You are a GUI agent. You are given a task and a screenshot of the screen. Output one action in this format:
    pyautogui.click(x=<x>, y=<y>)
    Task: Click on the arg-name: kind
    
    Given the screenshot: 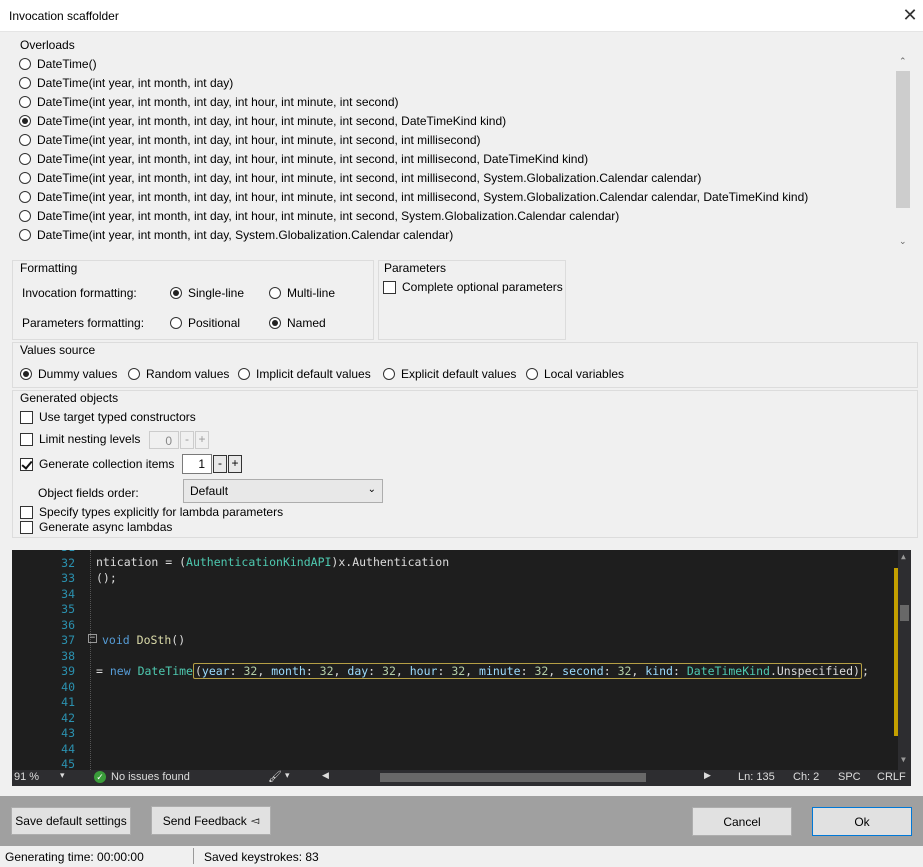 What is the action you would take?
    pyautogui.click(x=659, y=671)
    